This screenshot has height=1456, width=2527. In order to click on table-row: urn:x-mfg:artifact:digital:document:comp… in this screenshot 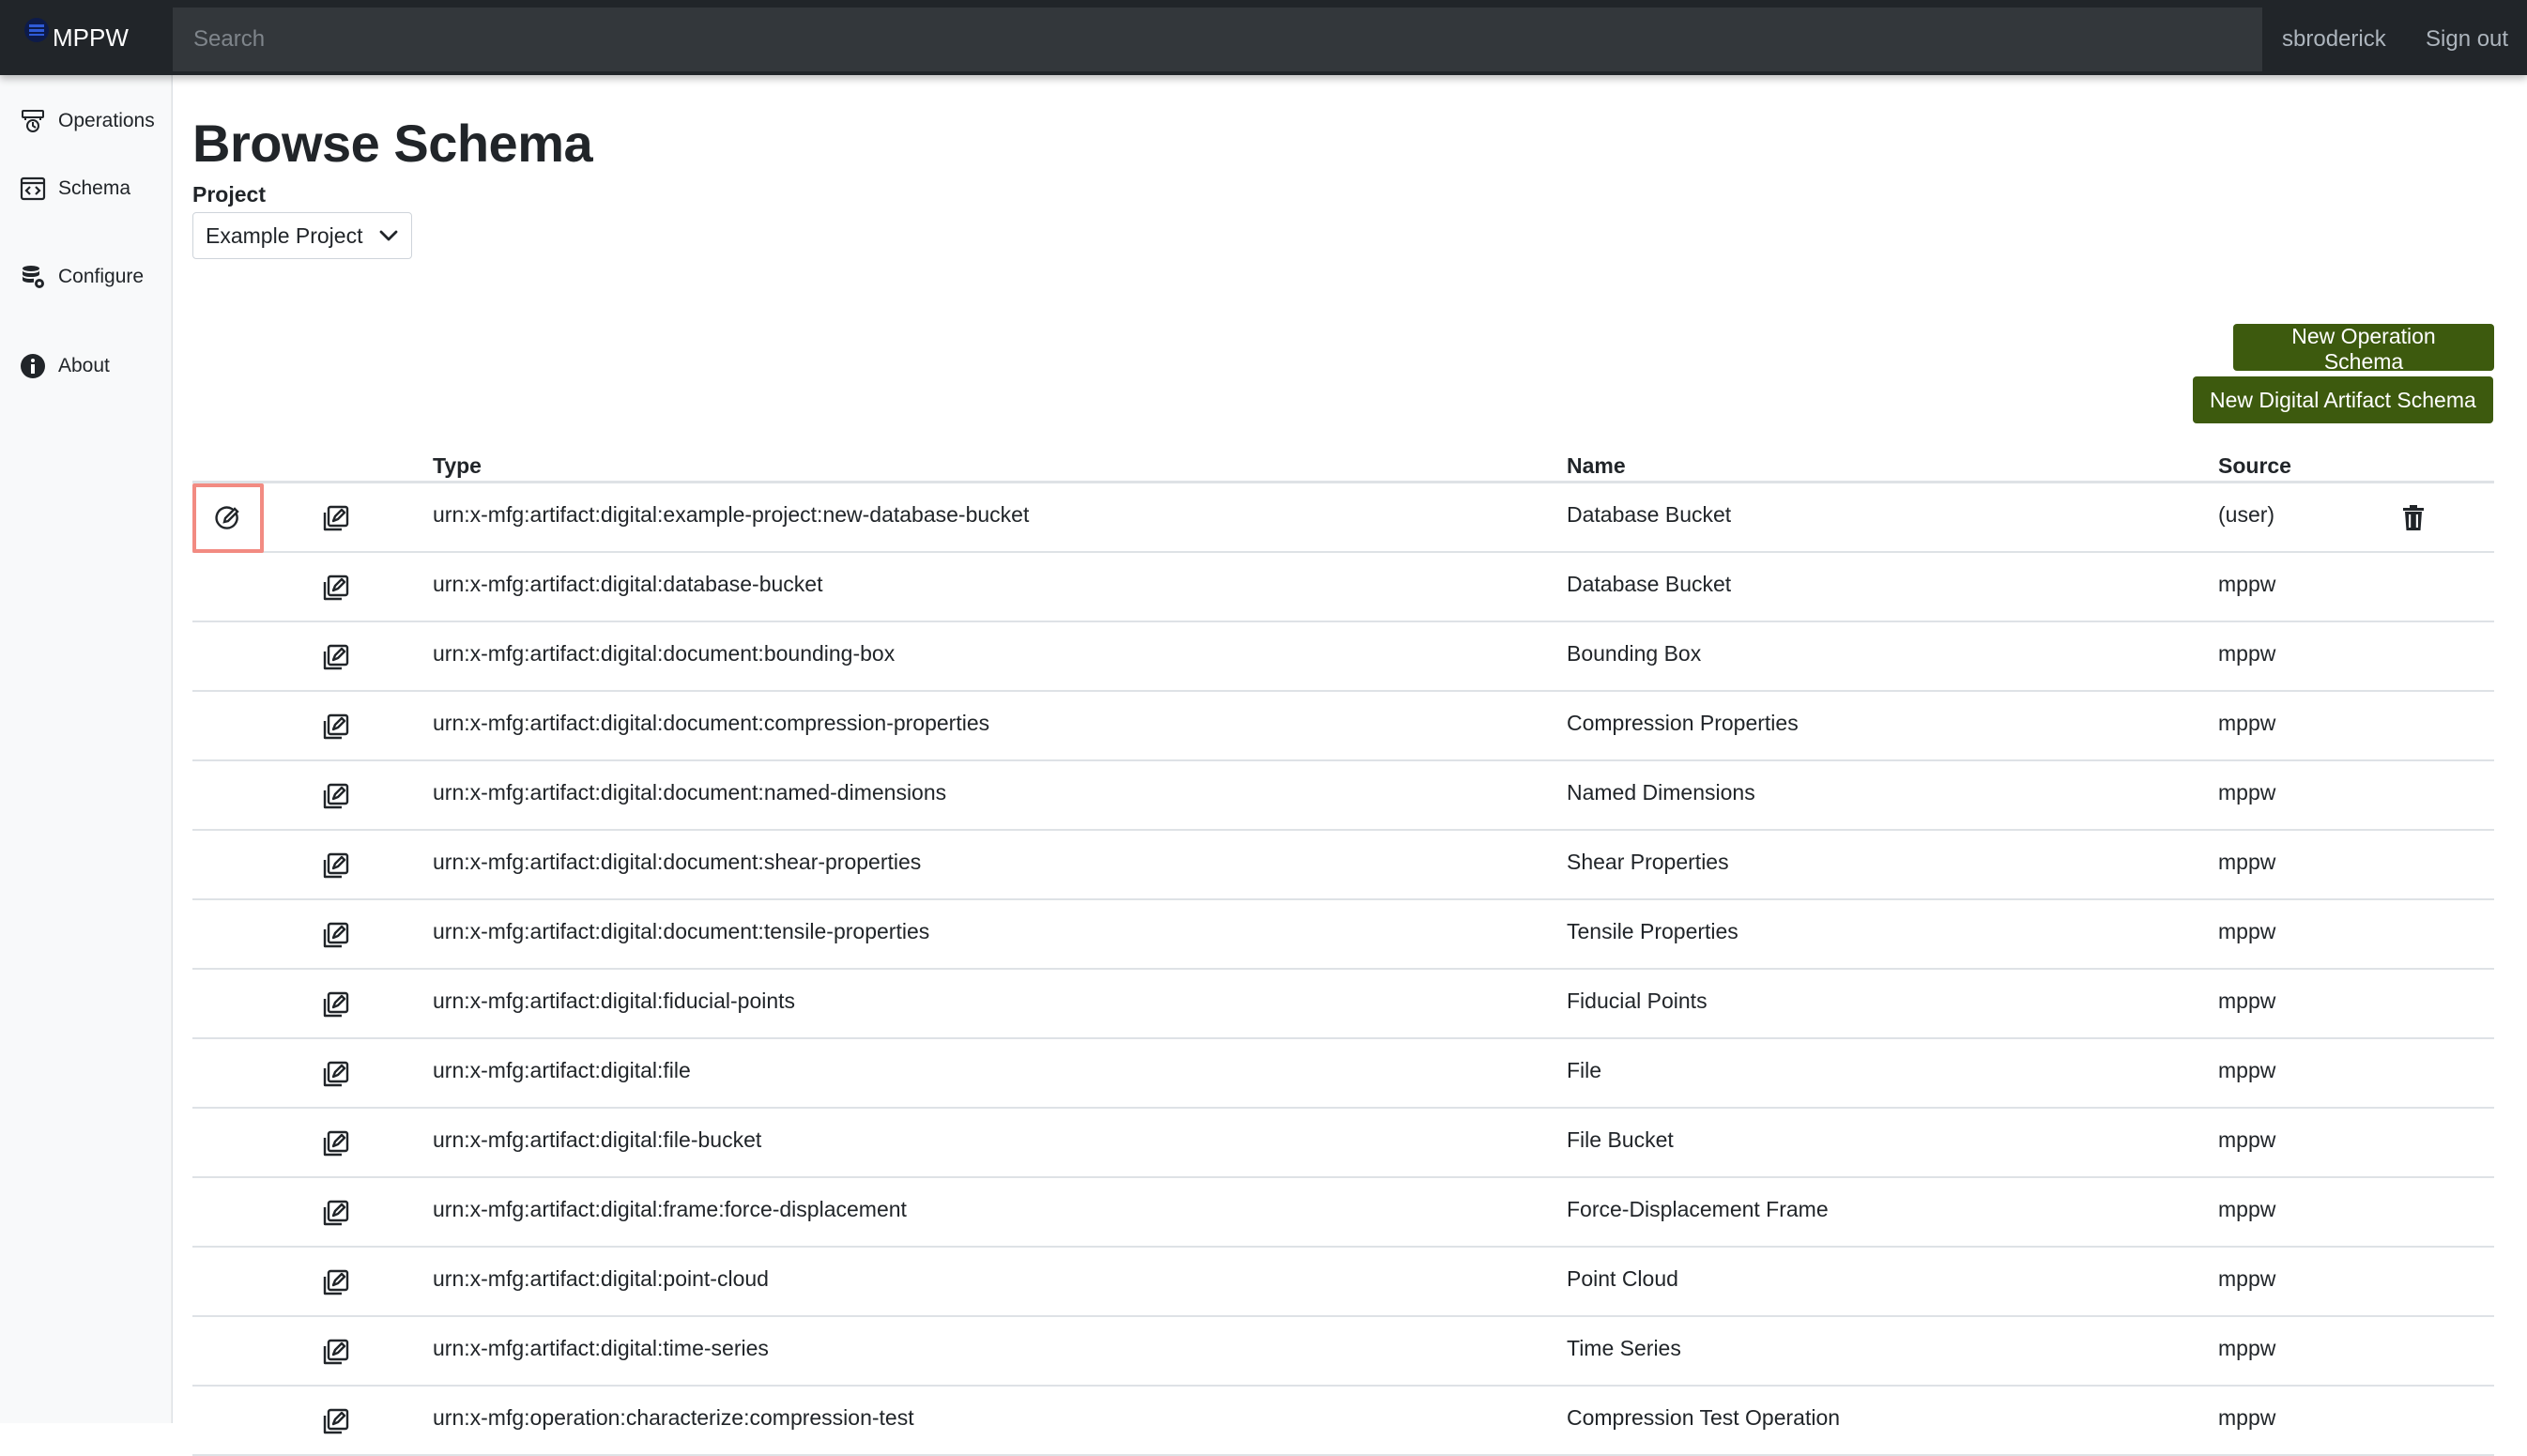, I will do `click(1343, 726)`.